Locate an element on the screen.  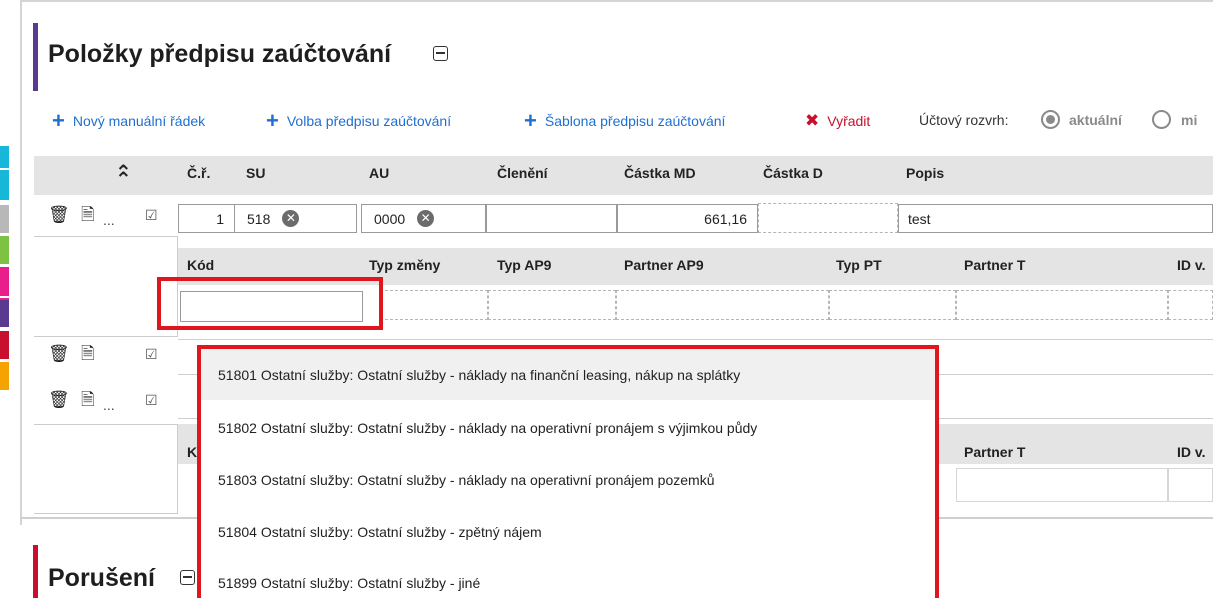
section-frame-top is located at coordinates (616, 1).